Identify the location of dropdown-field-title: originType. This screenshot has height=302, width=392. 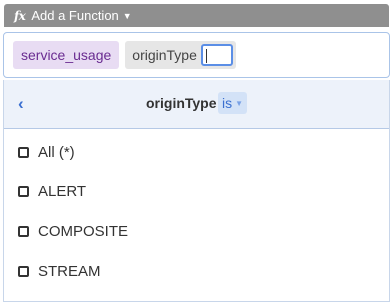
(181, 103).